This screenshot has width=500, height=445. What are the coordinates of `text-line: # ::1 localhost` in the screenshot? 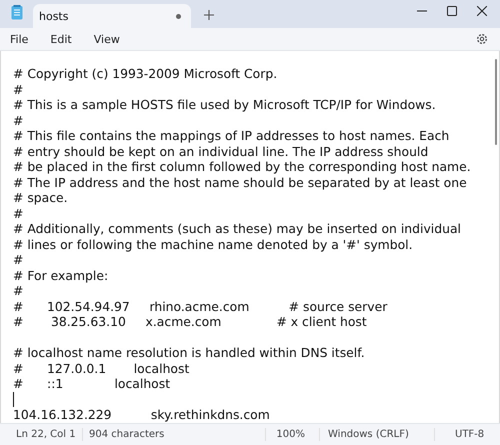 It's located at (92, 384).